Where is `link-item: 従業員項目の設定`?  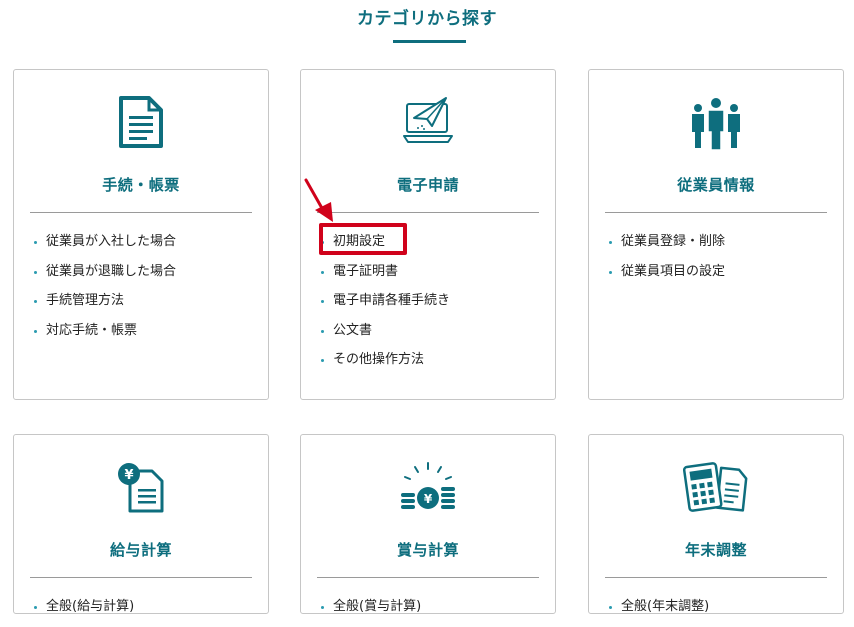
link-item: 従業員項目の設定 is located at coordinates (666, 277).